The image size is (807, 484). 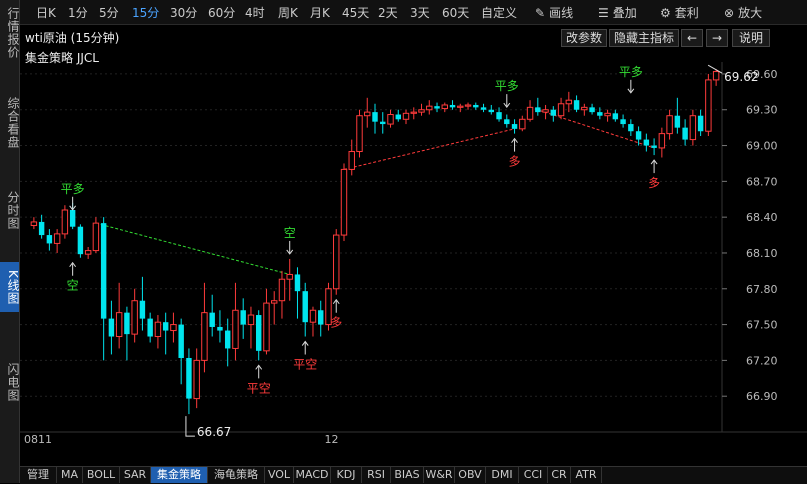 What do you see at coordinates (692, 38) in the screenshot?
I see `scroll-left-button: ←` at bounding box center [692, 38].